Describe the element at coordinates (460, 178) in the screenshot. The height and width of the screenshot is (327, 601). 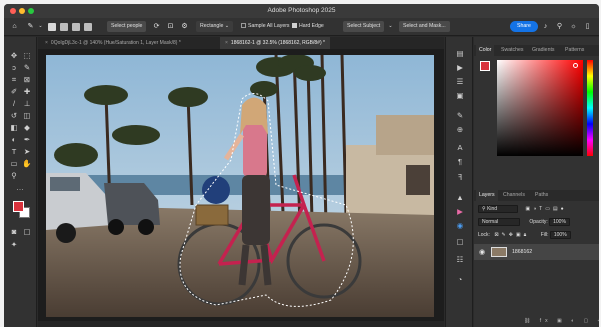
I see `glyphs-panel-icon: ꟻ` at that location.